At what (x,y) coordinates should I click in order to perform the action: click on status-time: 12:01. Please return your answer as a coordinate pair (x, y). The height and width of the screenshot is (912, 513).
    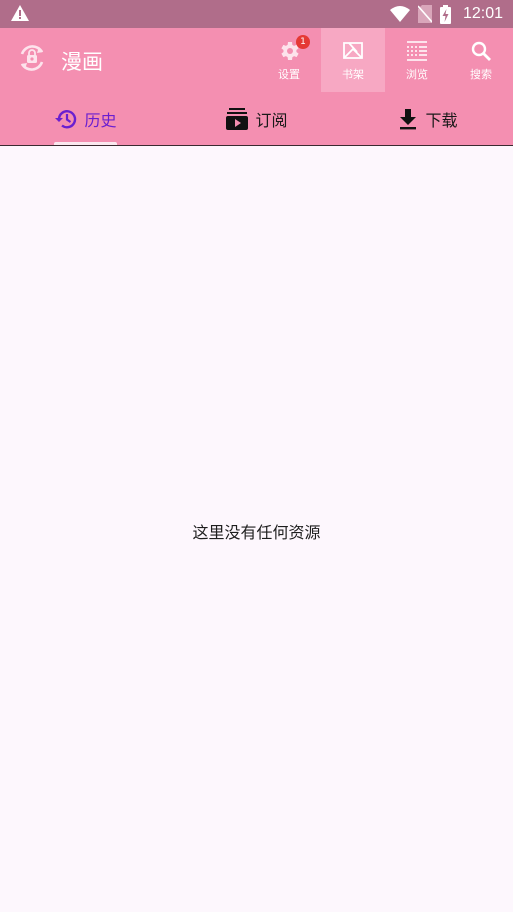
    Looking at the image, I should click on (482, 13).